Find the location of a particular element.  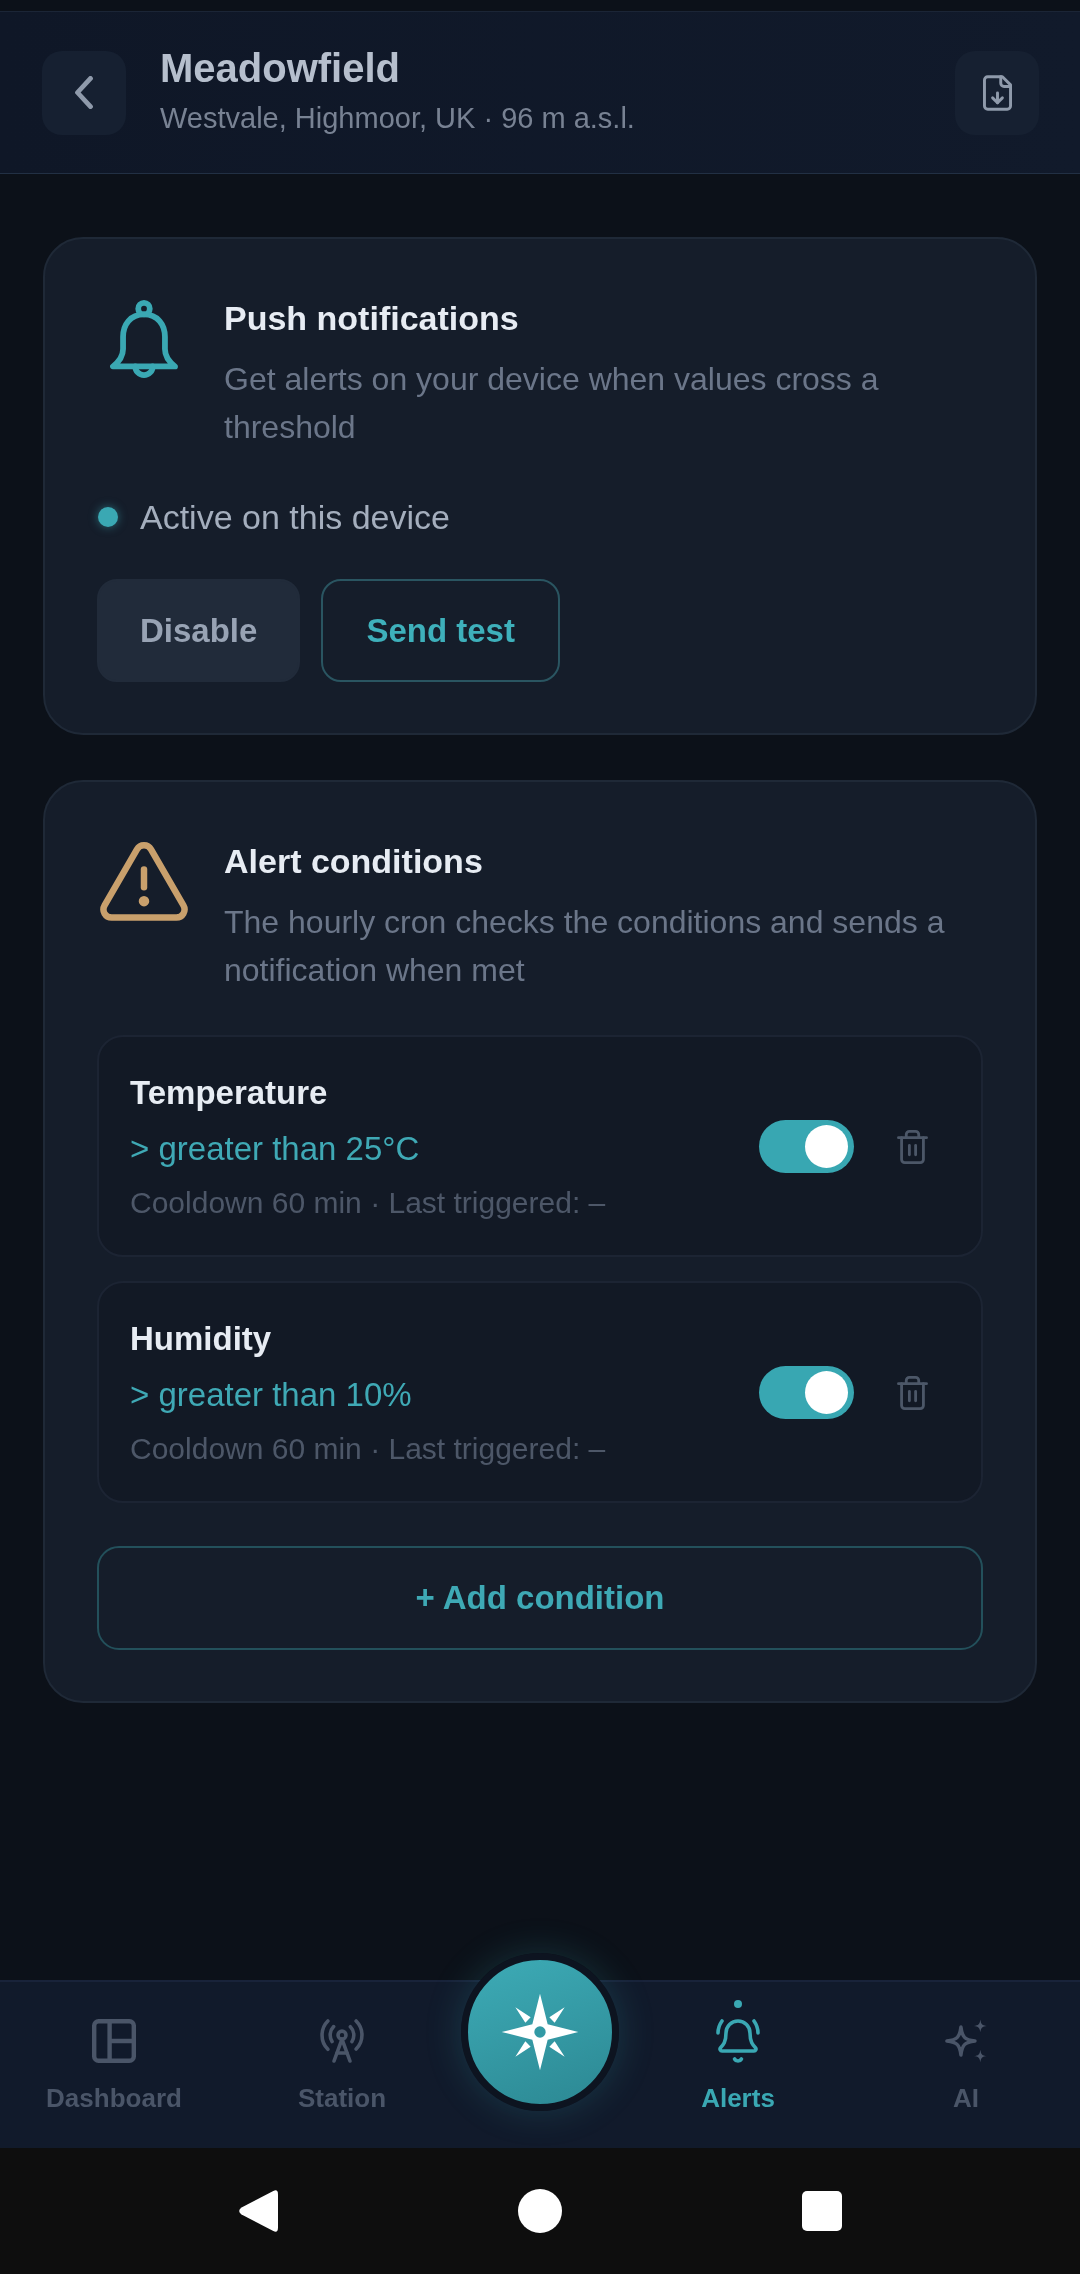

back-button is located at coordinates (84, 92).